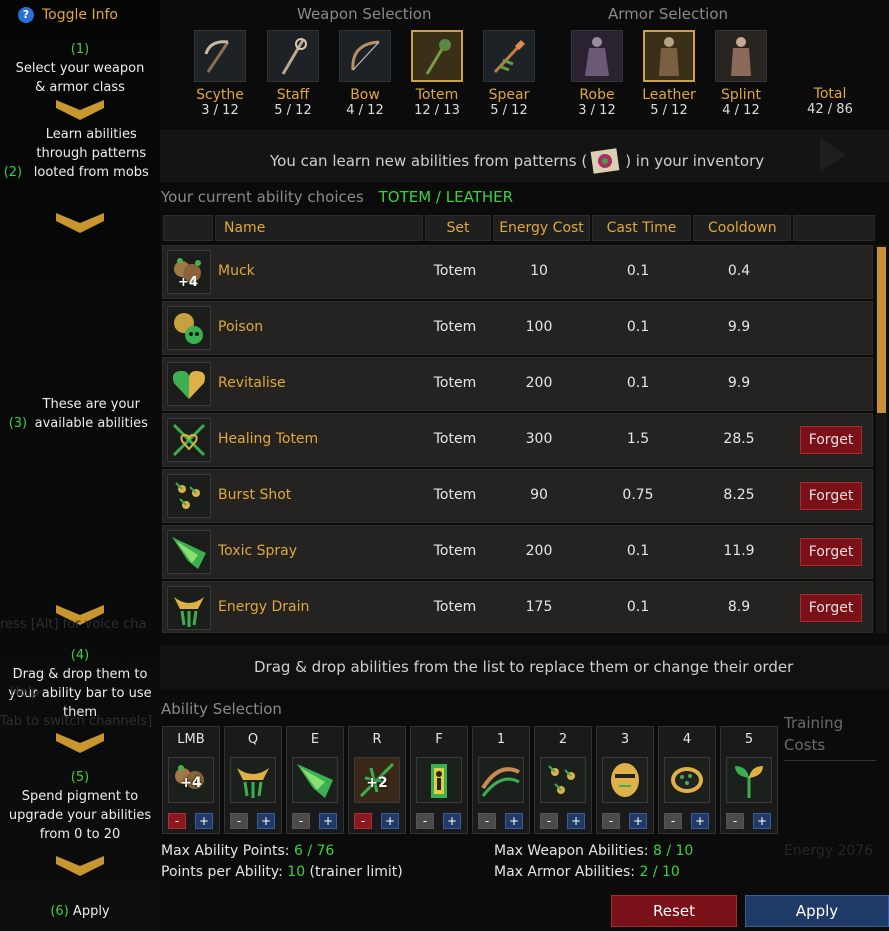 This screenshot has width=889, height=931. What do you see at coordinates (315, 780) in the screenshot?
I see `ability-slot-e: E - +` at bounding box center [315, 780].